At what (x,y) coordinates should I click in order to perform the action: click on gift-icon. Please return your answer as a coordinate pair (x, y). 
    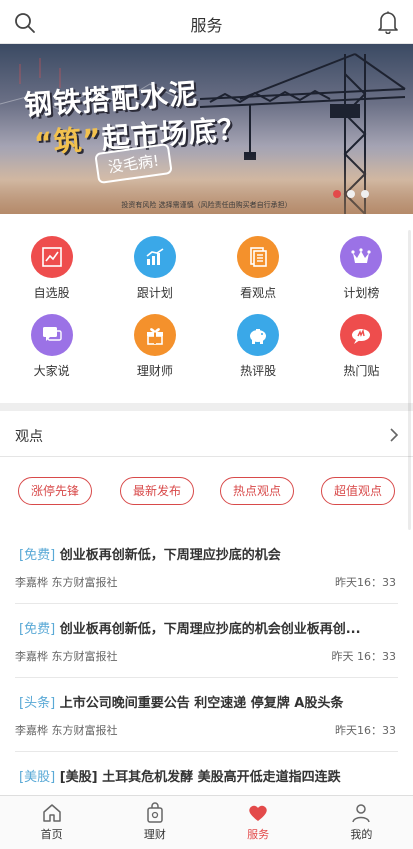
    Looking at the image, I should click on (154, 335).